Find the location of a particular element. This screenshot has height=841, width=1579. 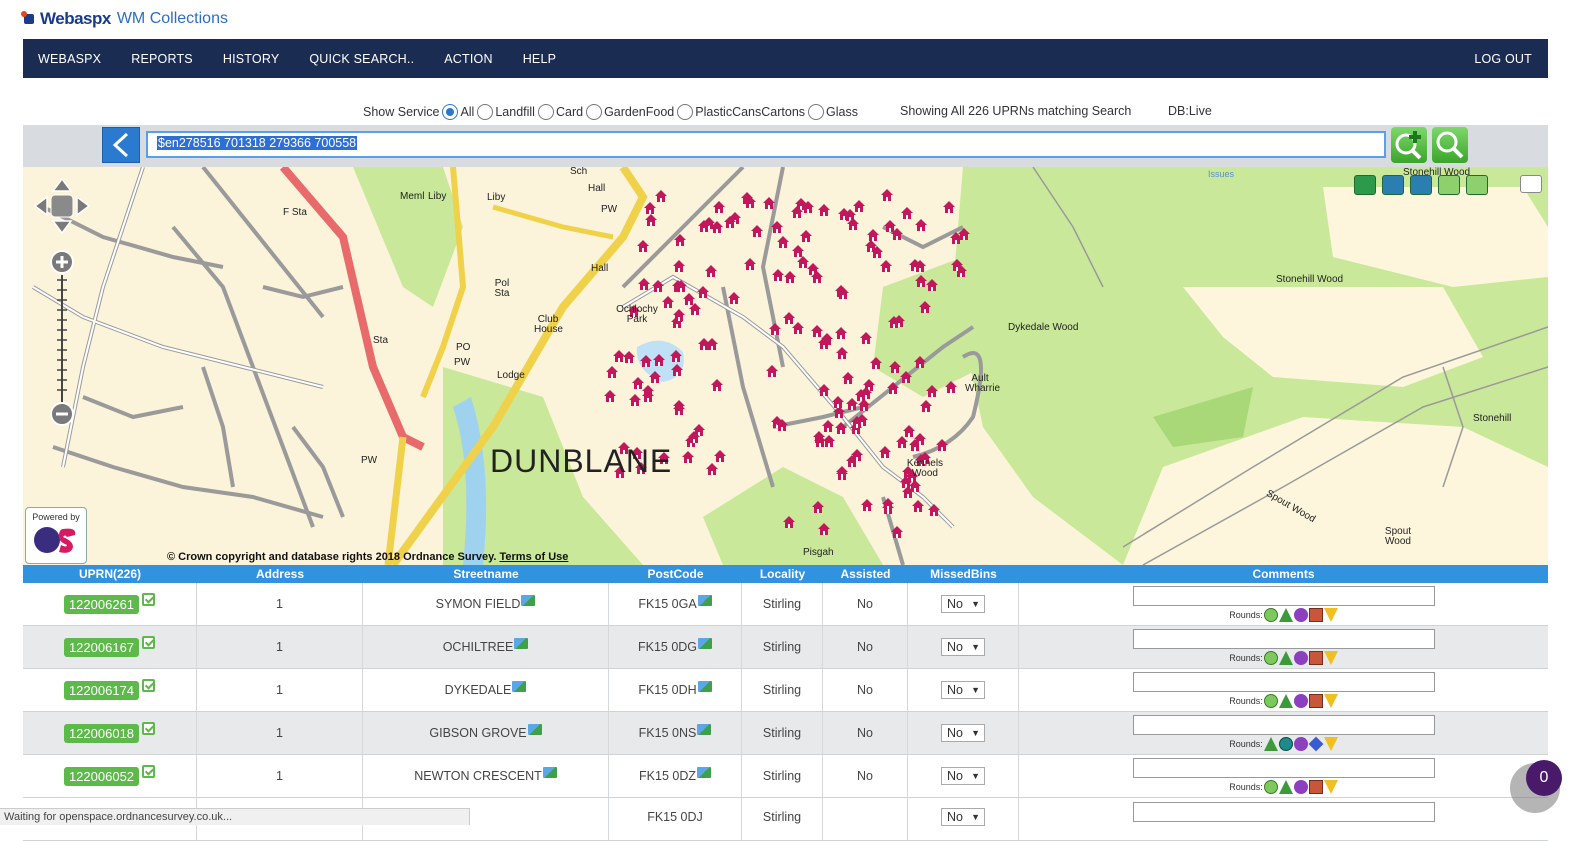

notification-badge: 0 is located at coordinates (1544, 778).